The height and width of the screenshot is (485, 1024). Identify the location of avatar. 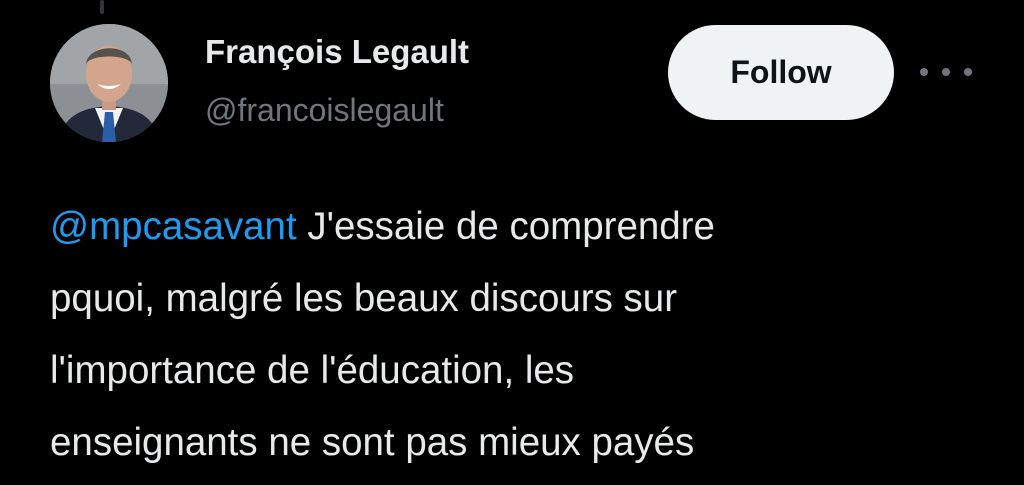
(109, 83).